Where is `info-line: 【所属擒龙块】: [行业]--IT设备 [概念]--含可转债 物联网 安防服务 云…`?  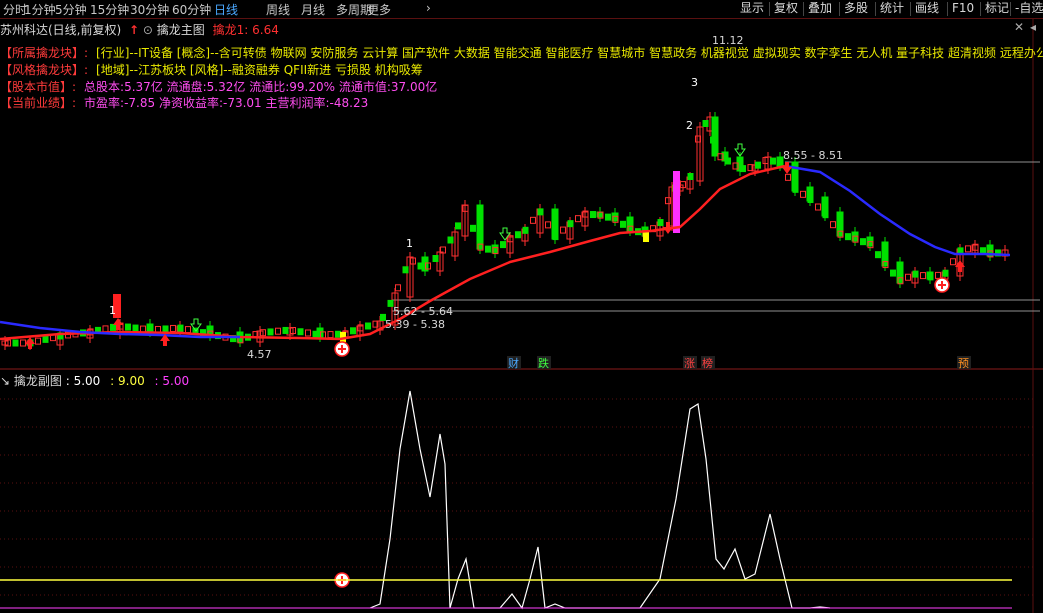
info-line: 【所属擒龙块】: [行业]--IT设备 [概念]--含可转债 物联网 安防服务 云… is located at coordinates (521, 52).